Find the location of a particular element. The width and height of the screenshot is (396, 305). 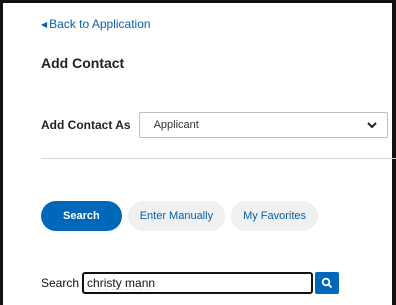

add-contact-as-row: Add Contact As Applicant is located at coordinates (214, 125).